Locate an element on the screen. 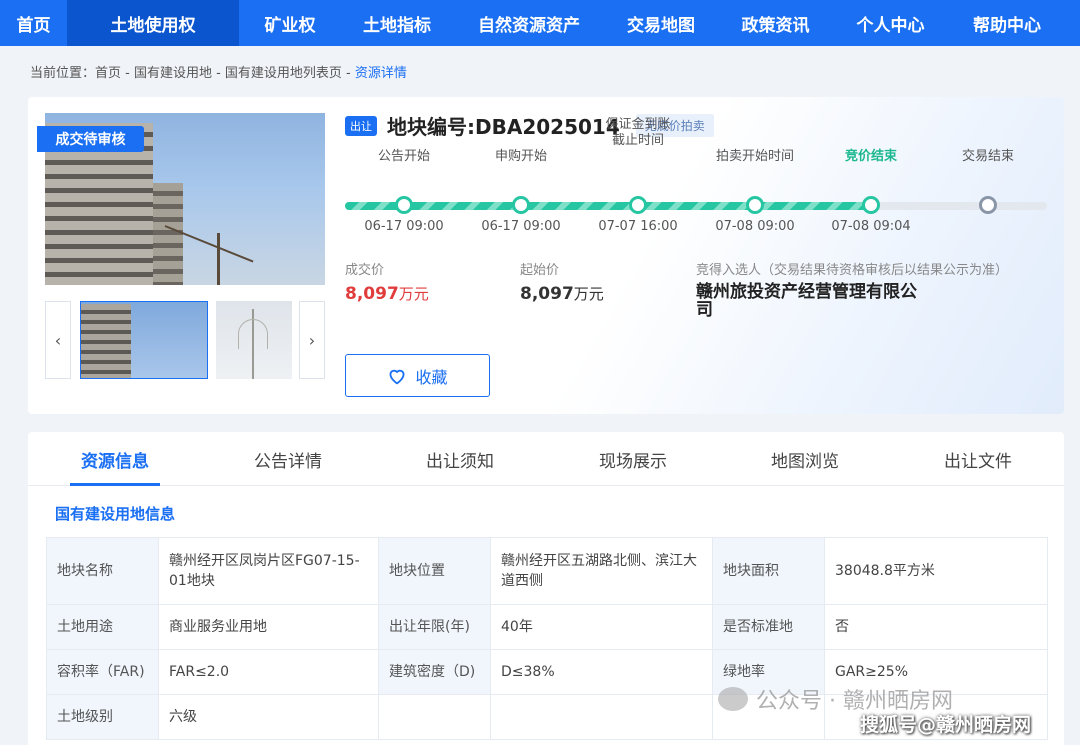 This screenshot has height=745, width=1080. winner-label: 竞得入选人（交易结果待资格审核后以结果公示为准） is located at coordinates (852, 270).